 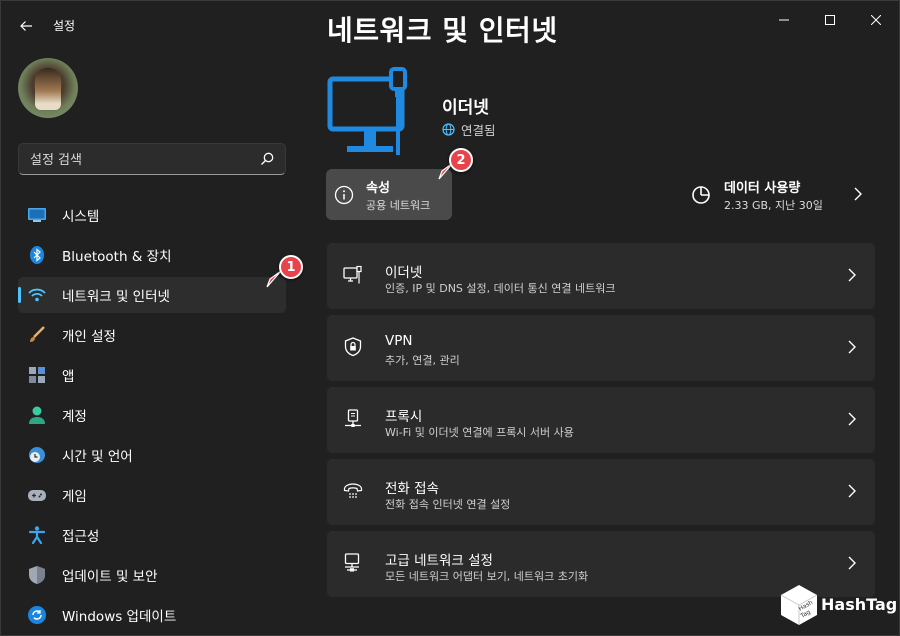 What do you see at coordinates (412, 489) in the screenshot?
I see `card-title: 전화 접속` at bounding box center [412, 489].